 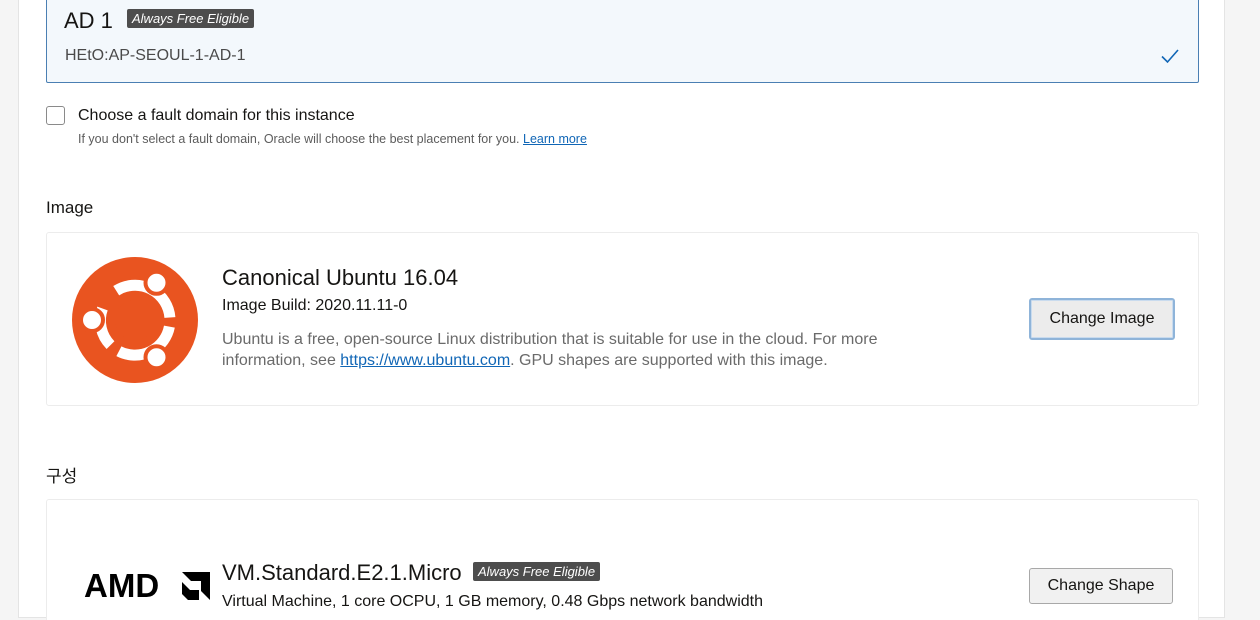 What do you see at coordinates (216, 116) in the screenshot?
I see `fault-domain-label: Choose a fault domain for this instance` at bounding box center [216, 116].